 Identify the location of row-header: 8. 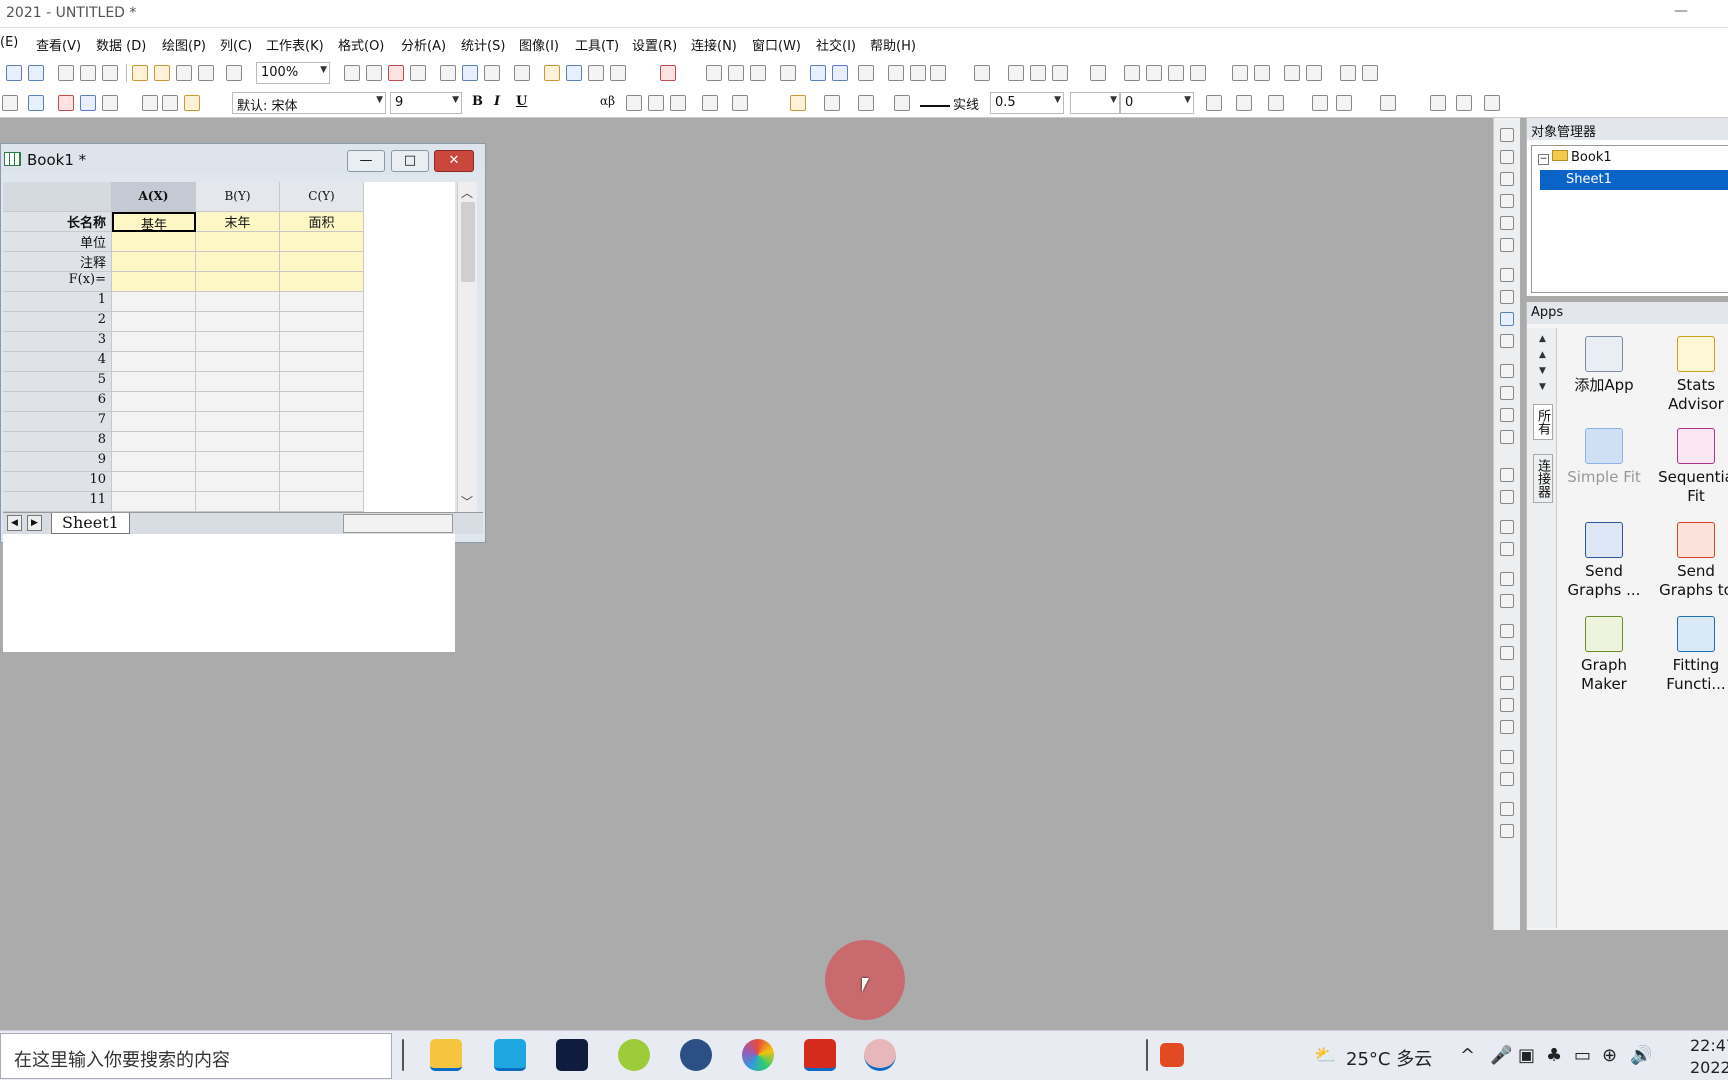
(57, 442).